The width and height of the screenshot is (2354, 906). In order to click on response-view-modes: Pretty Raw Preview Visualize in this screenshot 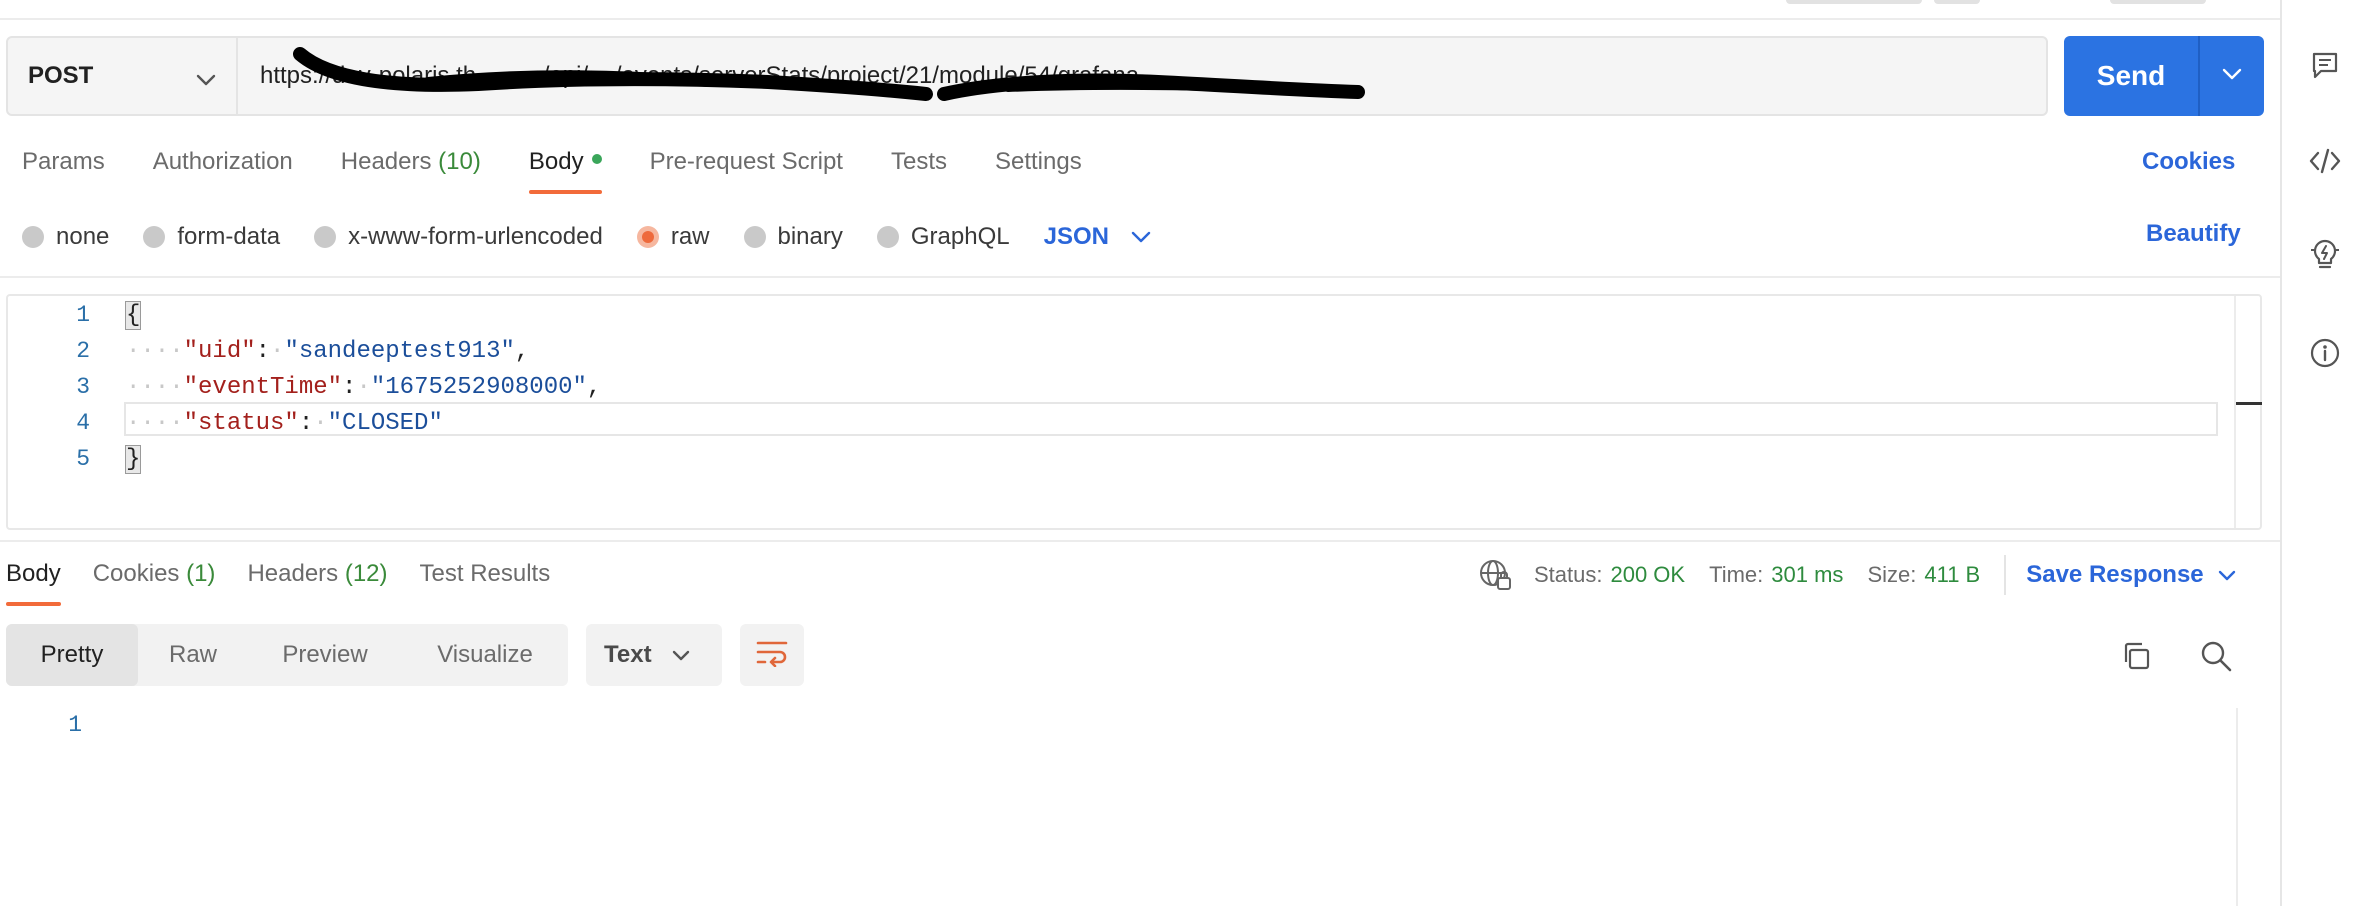, I will do `click(287, 655)`.